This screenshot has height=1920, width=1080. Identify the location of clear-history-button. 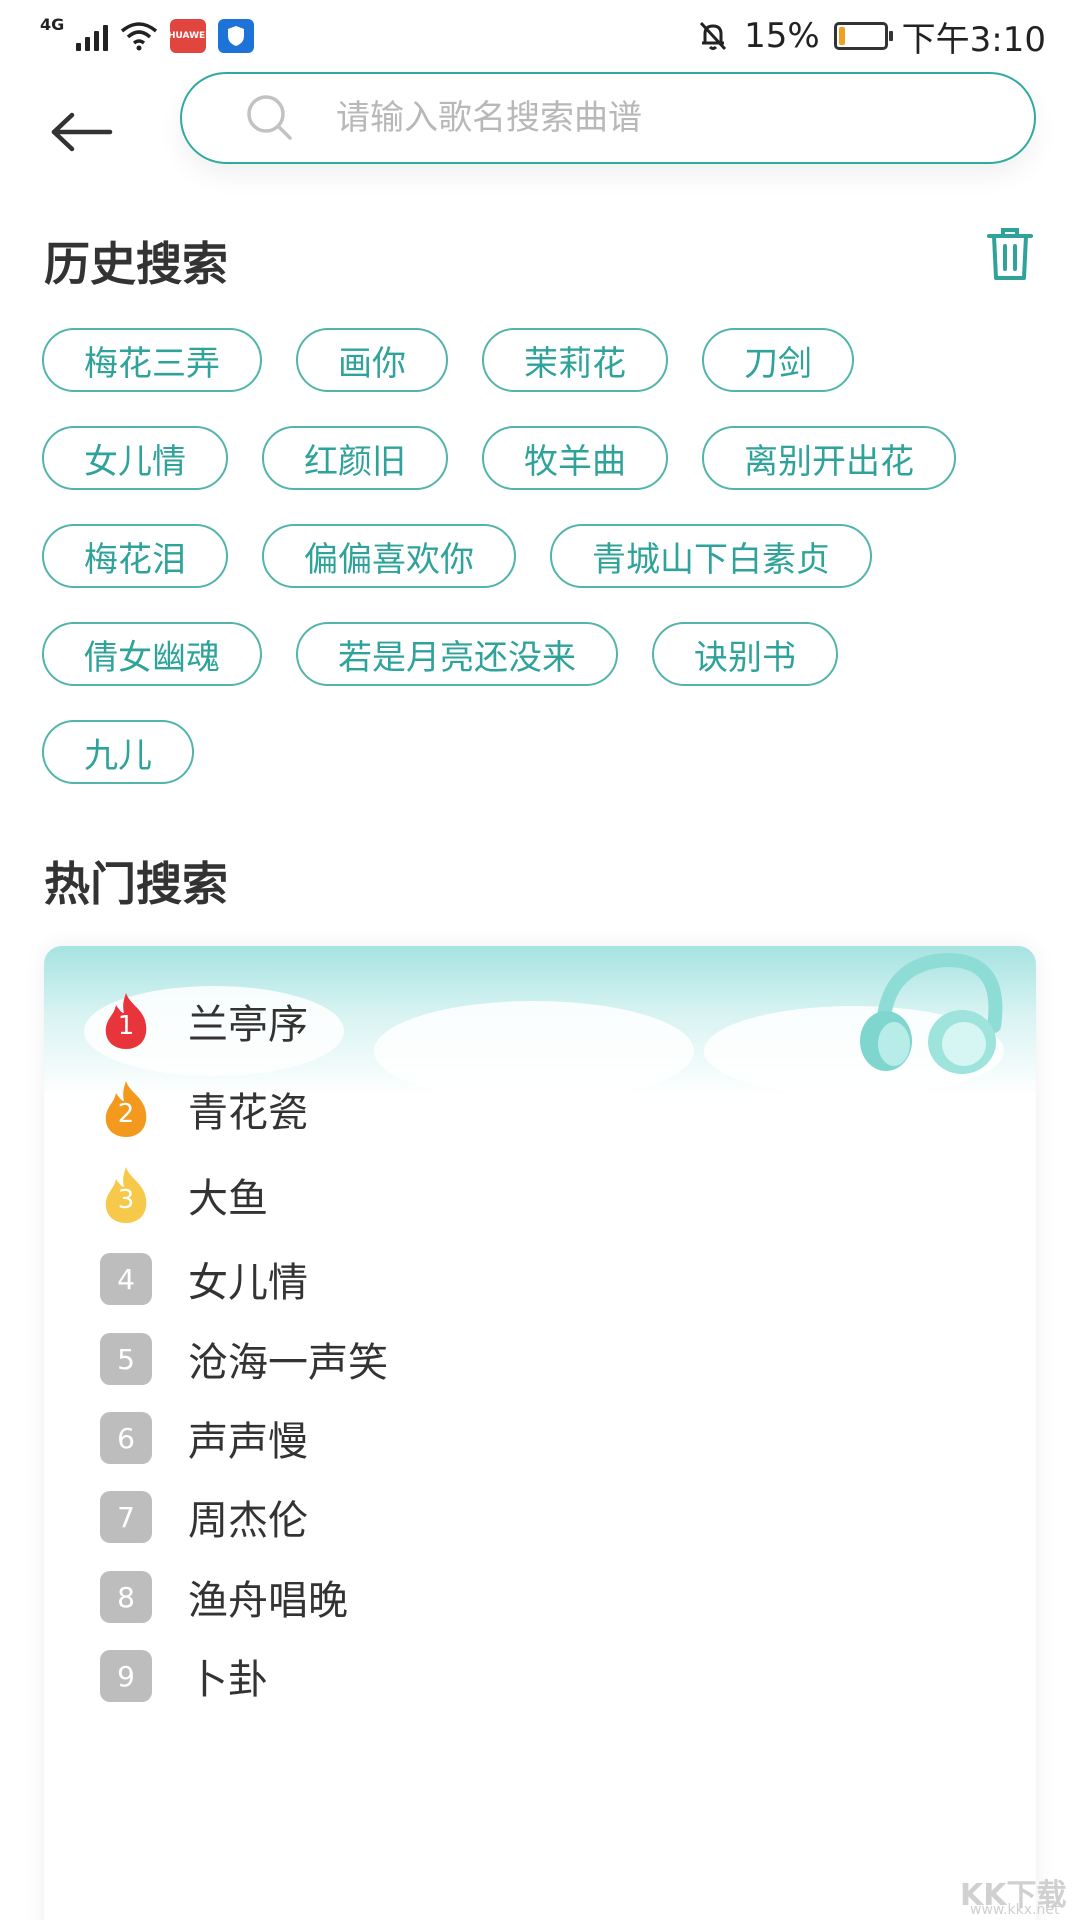
(1010, 254).